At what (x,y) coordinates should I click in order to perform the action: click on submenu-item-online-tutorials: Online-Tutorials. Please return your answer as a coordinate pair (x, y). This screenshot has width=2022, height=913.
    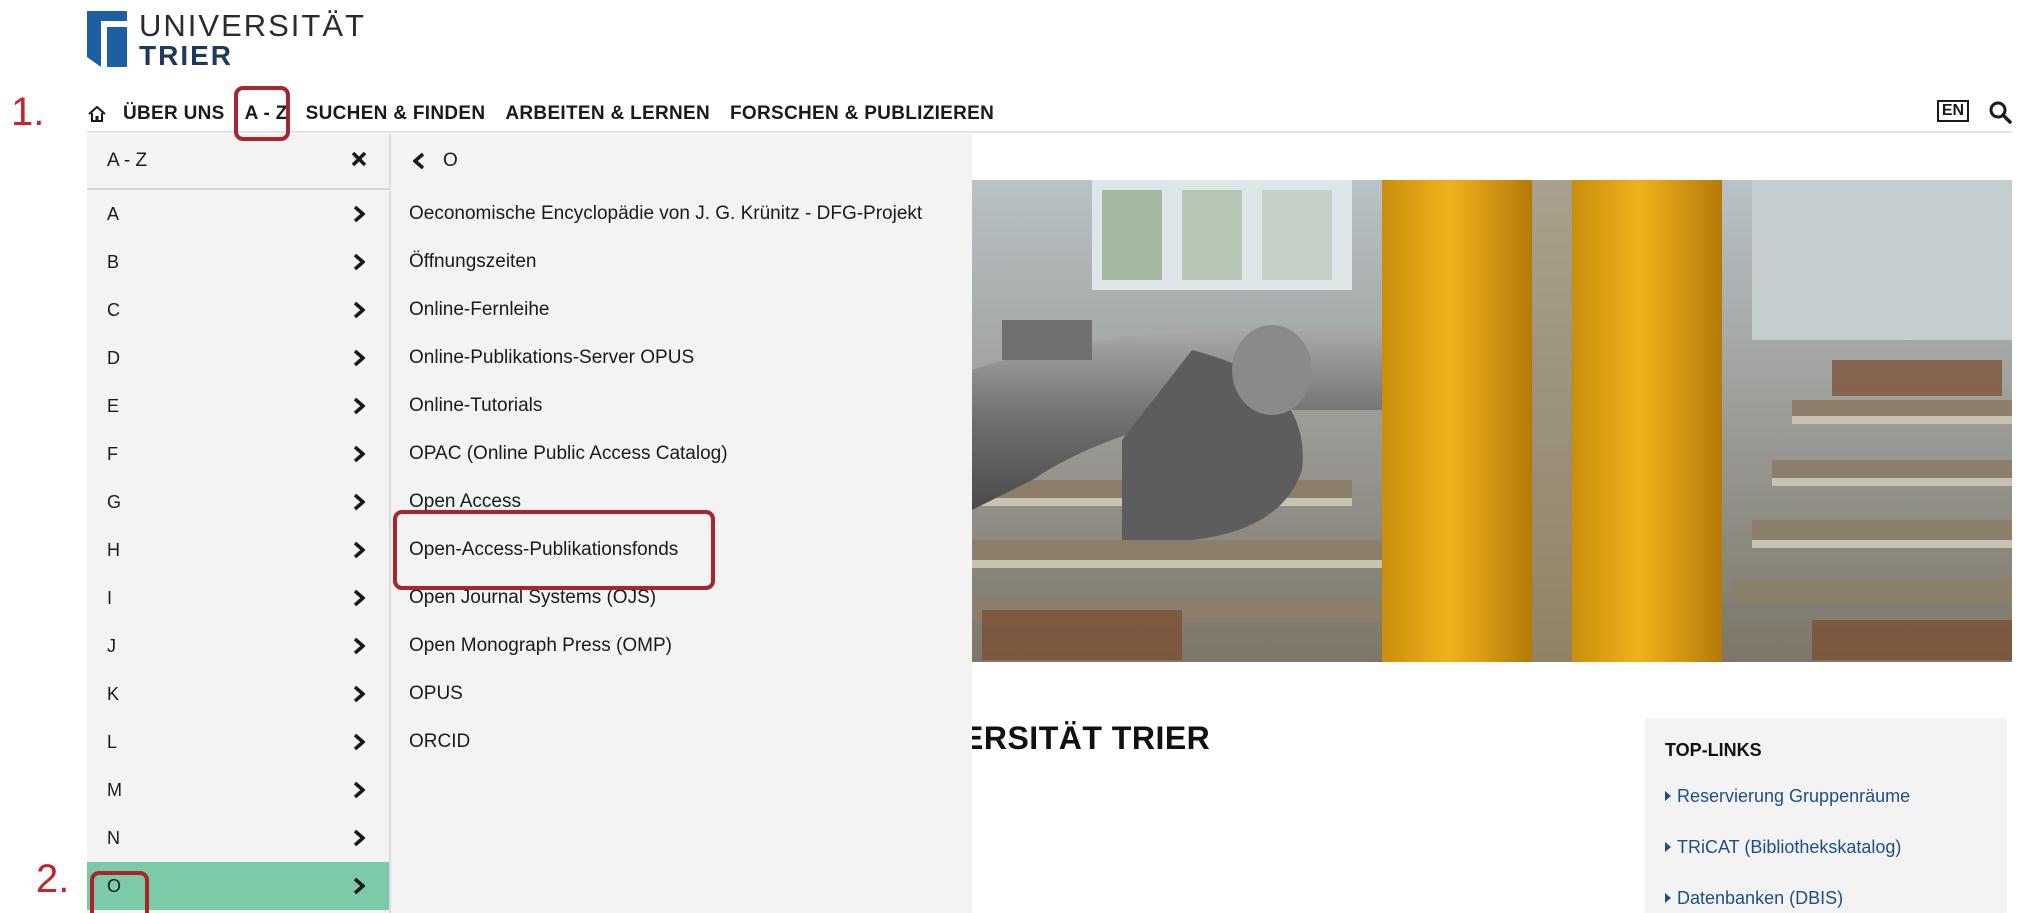
    Looking at the image, I should click on (680, 406).